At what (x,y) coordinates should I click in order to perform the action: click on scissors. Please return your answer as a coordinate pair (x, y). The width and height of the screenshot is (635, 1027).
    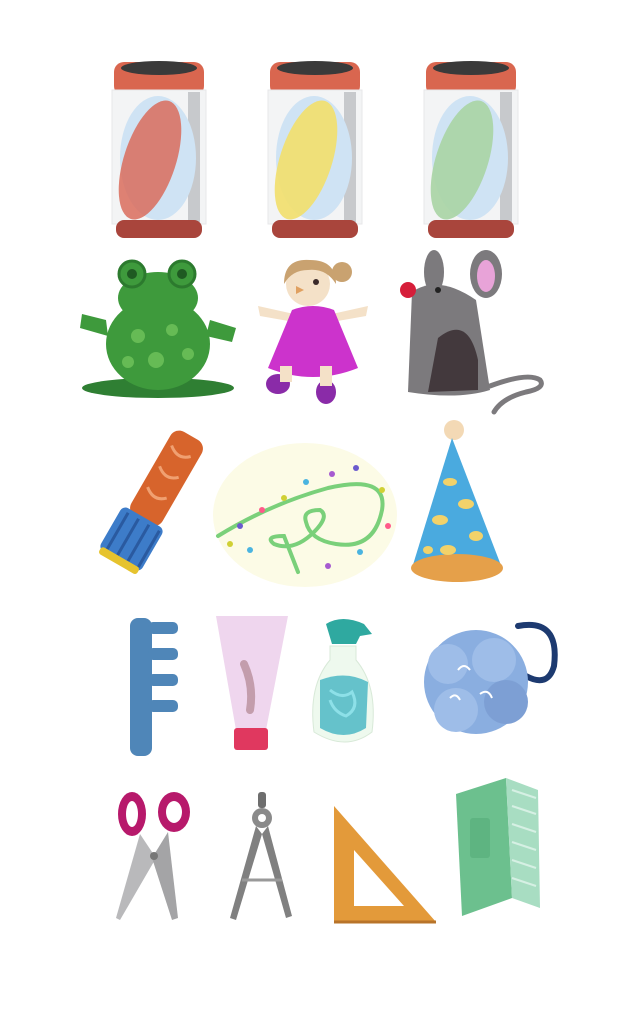
    Looking at the image, I should click on (154, 857).